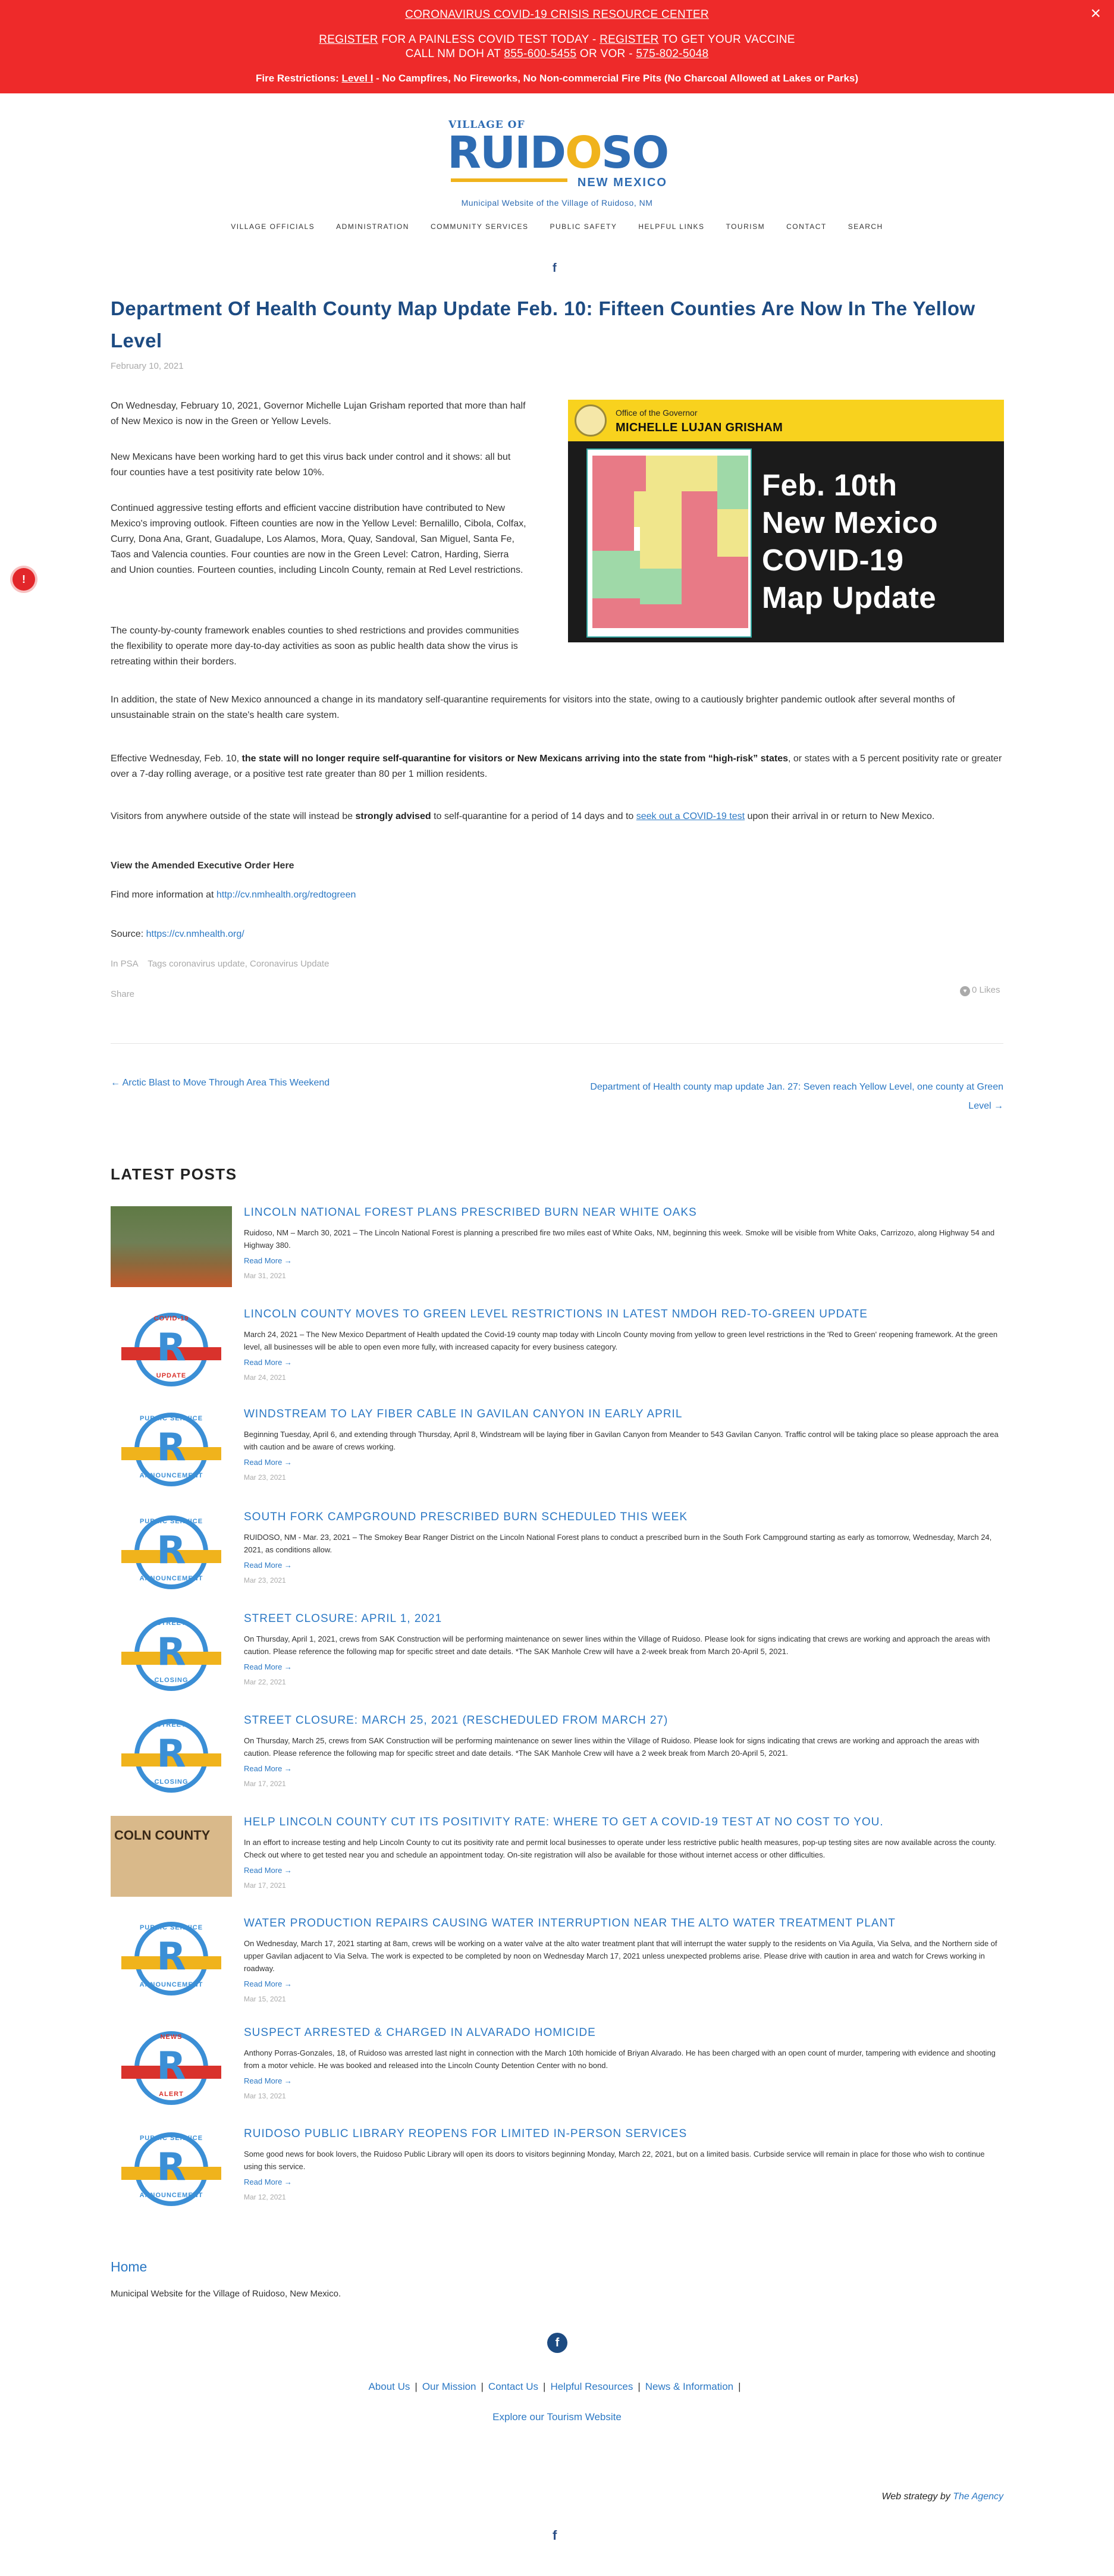  Describe the element at coordinates (202, 866) in the screenshot. I see `executive-order-link: View the Amended Executive Order Here` at that location.